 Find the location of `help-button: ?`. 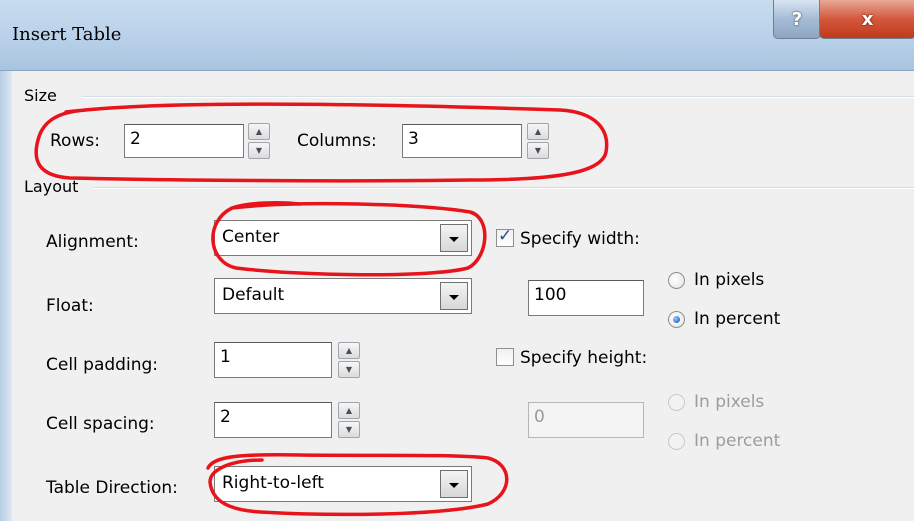

help-button: ? is located at coordinates (797, 19).